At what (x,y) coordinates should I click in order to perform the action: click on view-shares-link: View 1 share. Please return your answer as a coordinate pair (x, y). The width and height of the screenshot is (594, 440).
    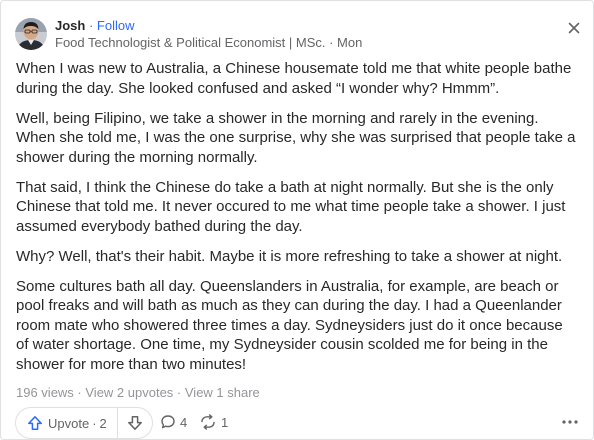
    Looking at the image, I should click on (222, 392).